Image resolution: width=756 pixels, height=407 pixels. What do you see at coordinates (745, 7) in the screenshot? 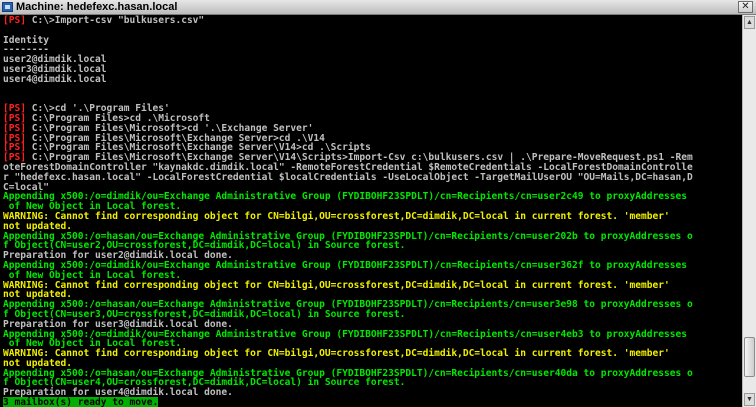
I see `close-button: ✕` at bounding box center [745, 7].